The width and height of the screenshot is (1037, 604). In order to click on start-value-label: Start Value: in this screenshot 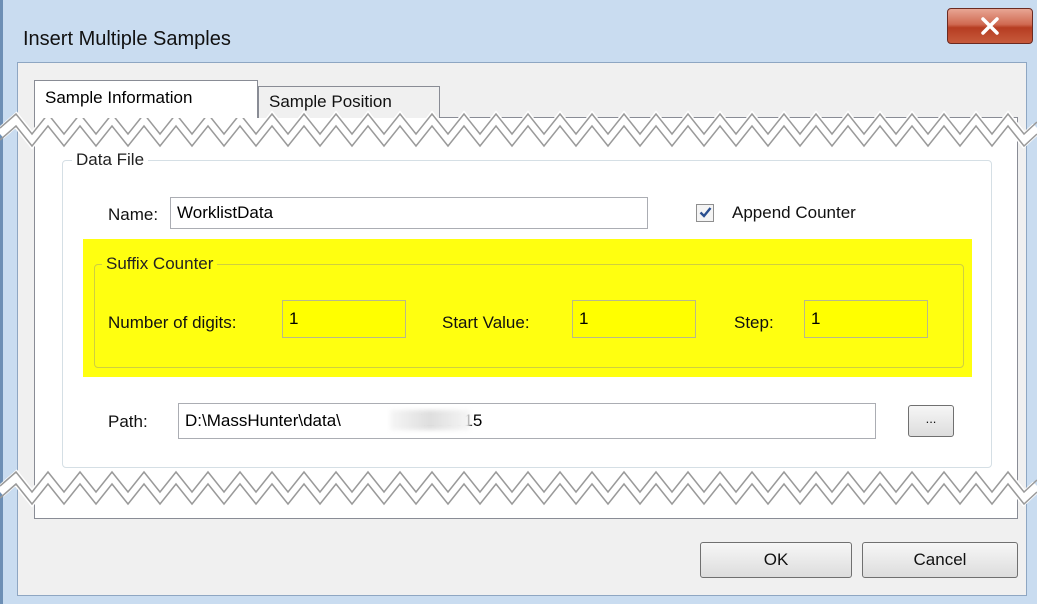, I will do `click(486, 322)`.